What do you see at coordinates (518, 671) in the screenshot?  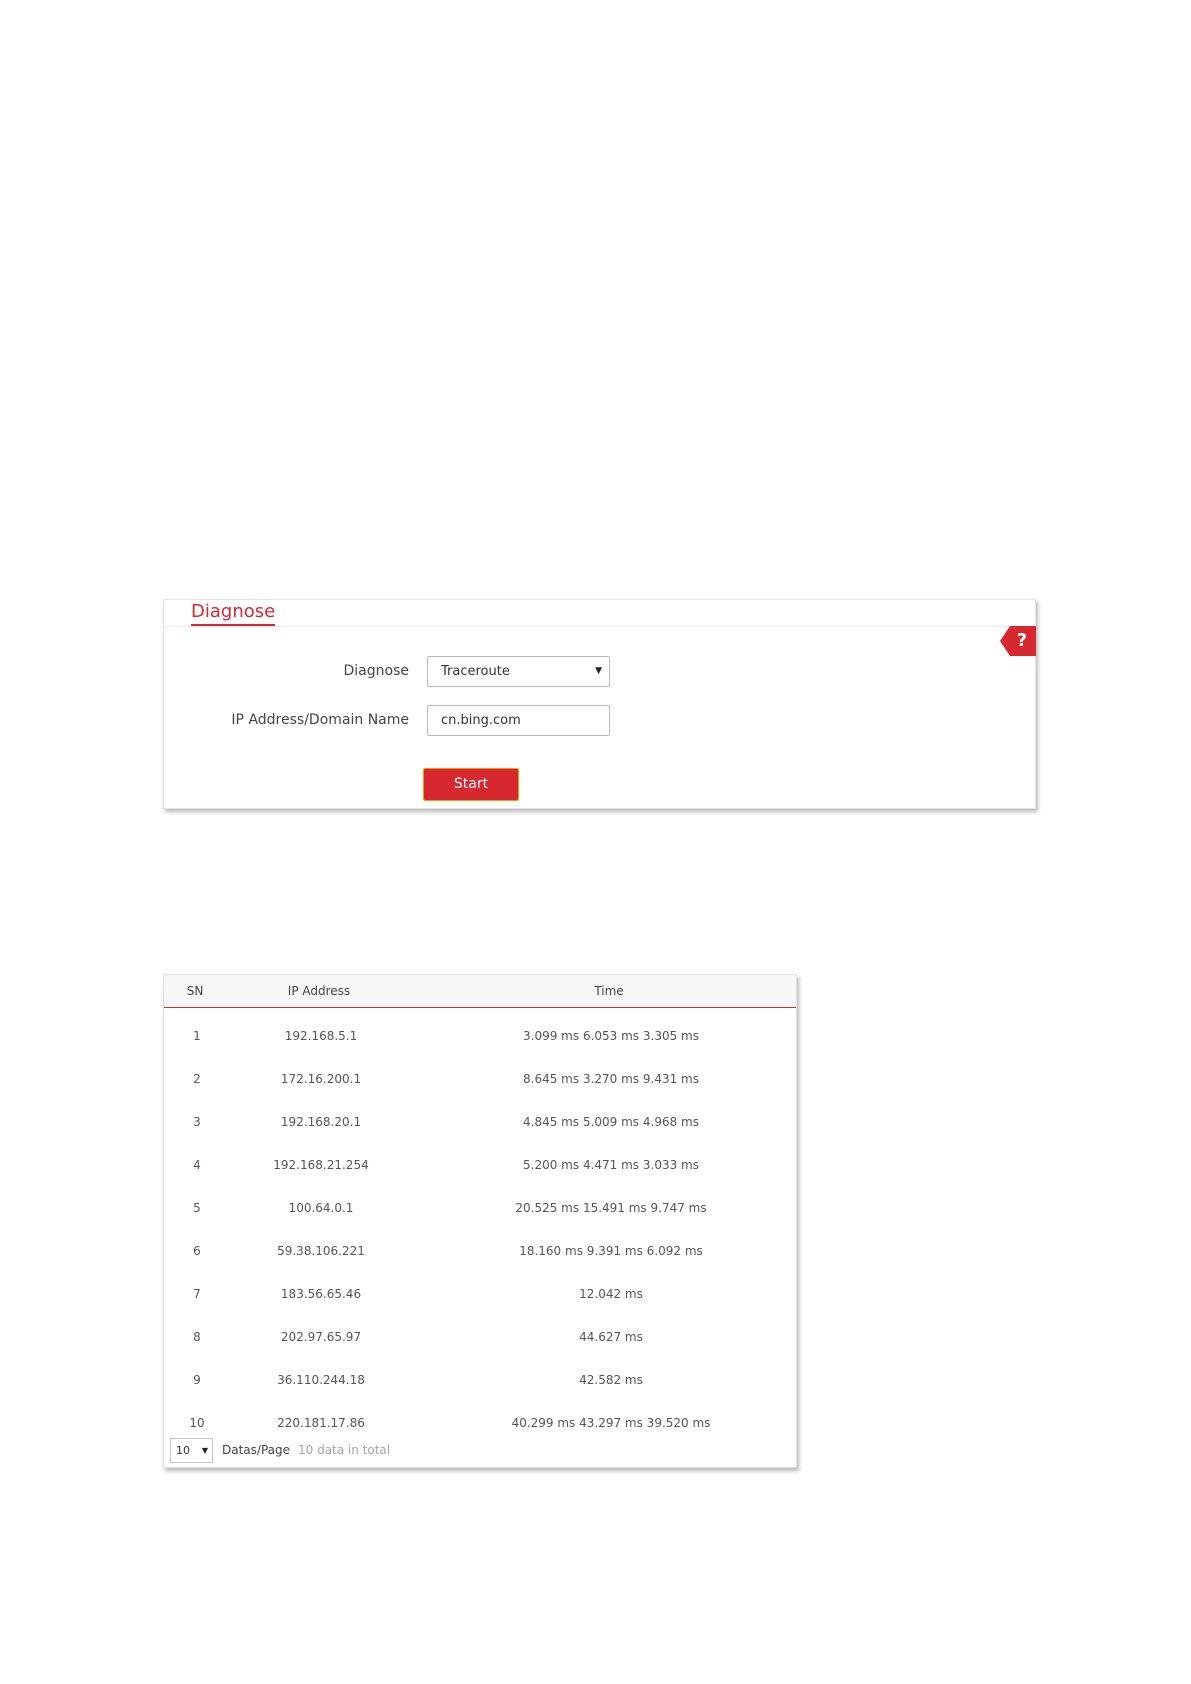 I see `diagnose-type-select: Traceroute ▼` at bounding box center [518, 671].